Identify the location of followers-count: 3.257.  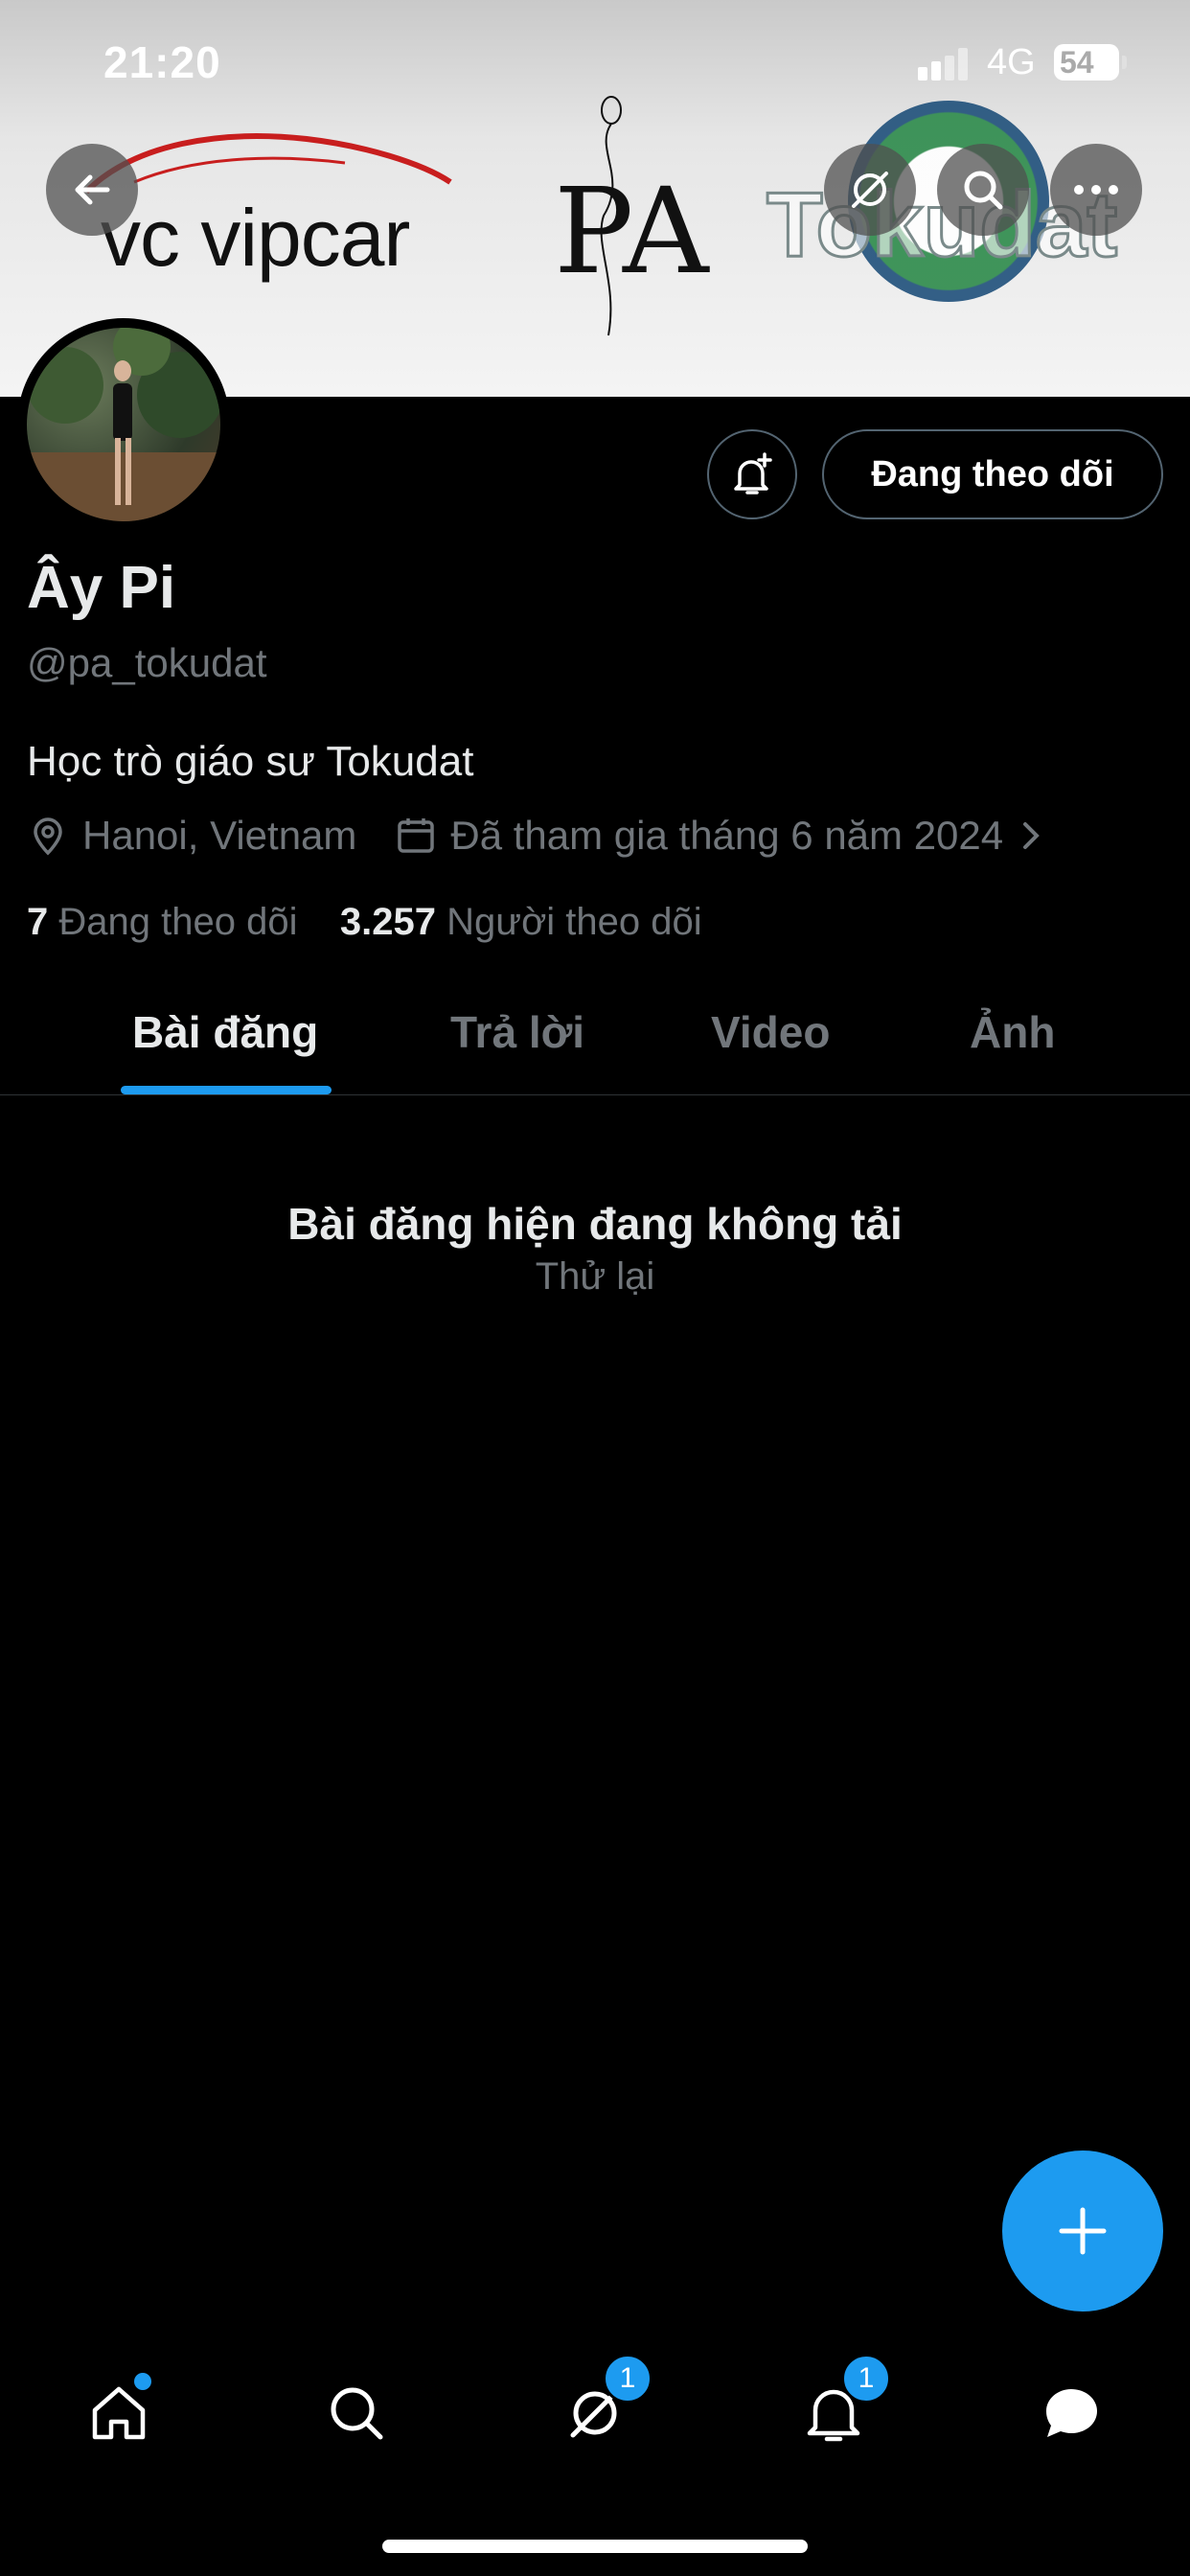
(388, 922).